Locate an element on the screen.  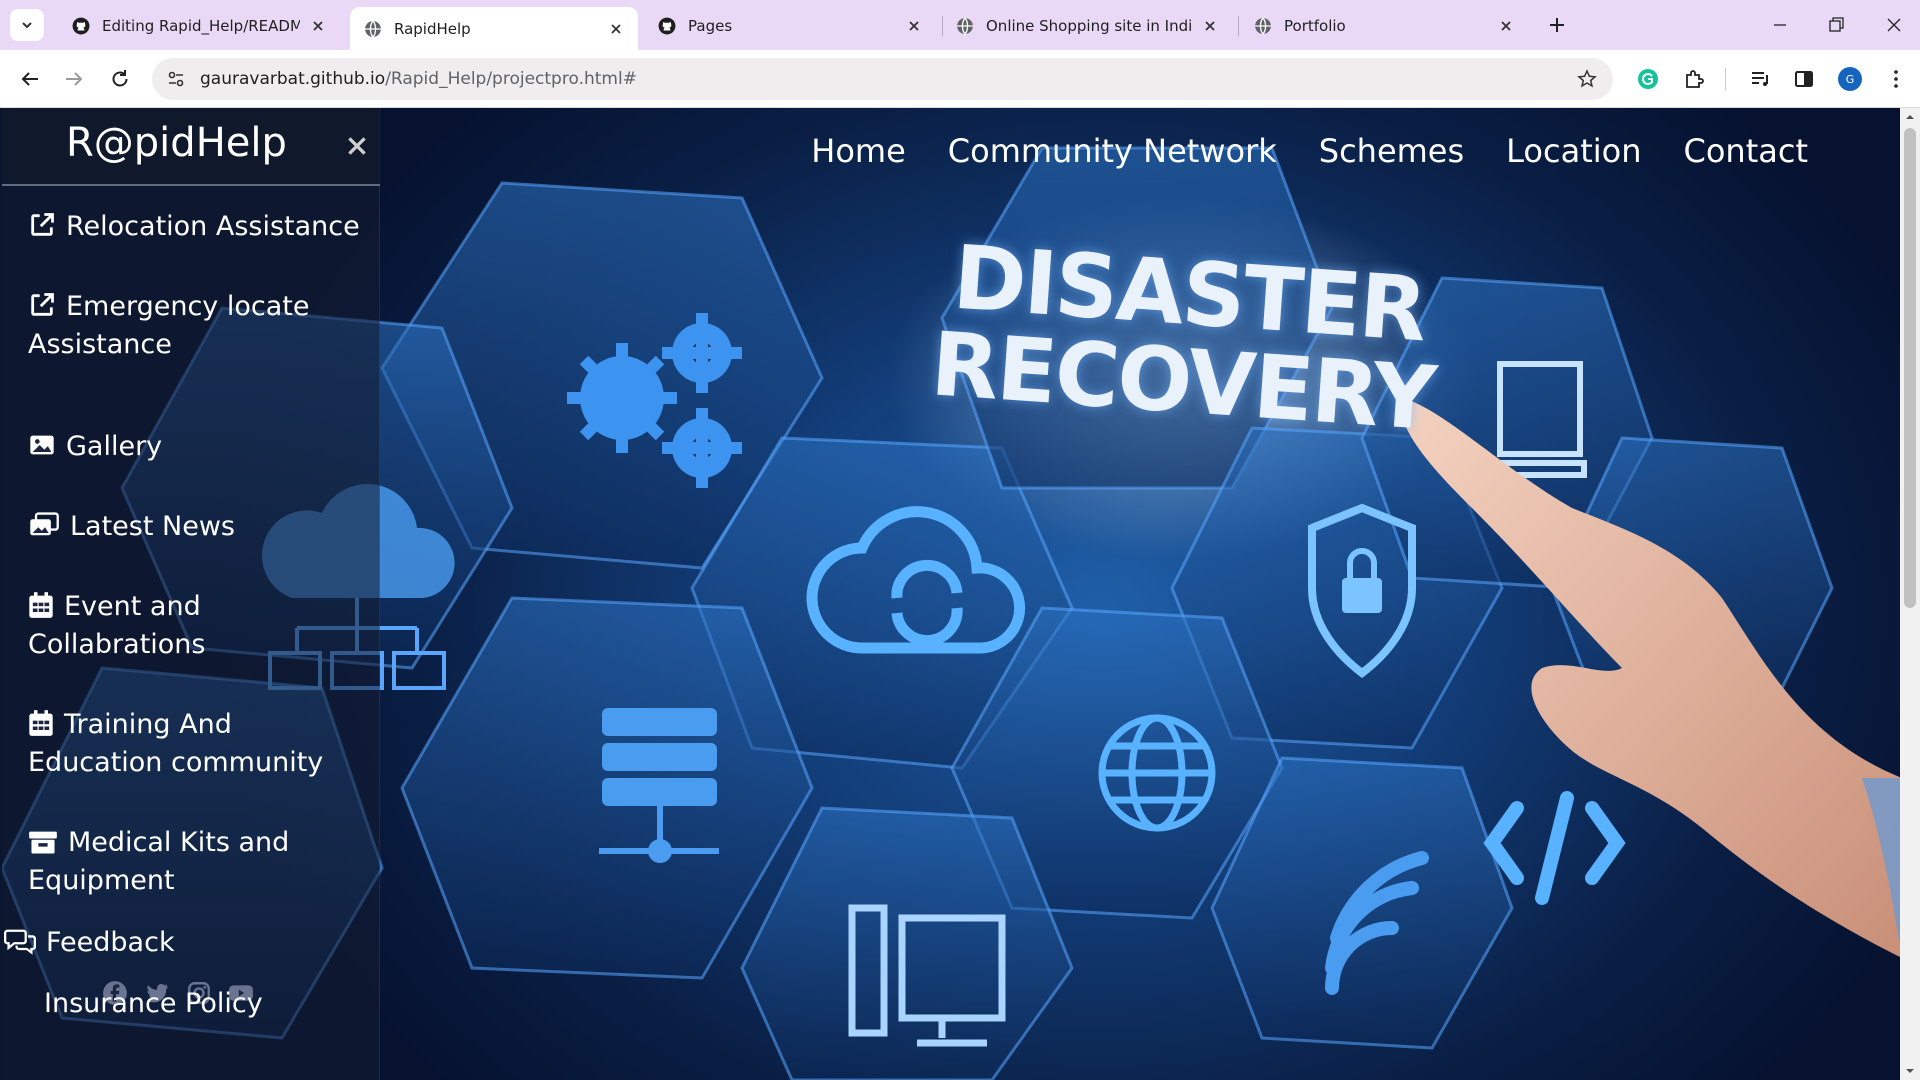
nav-schemes: Schemes is located at coordinates (1391, 151).